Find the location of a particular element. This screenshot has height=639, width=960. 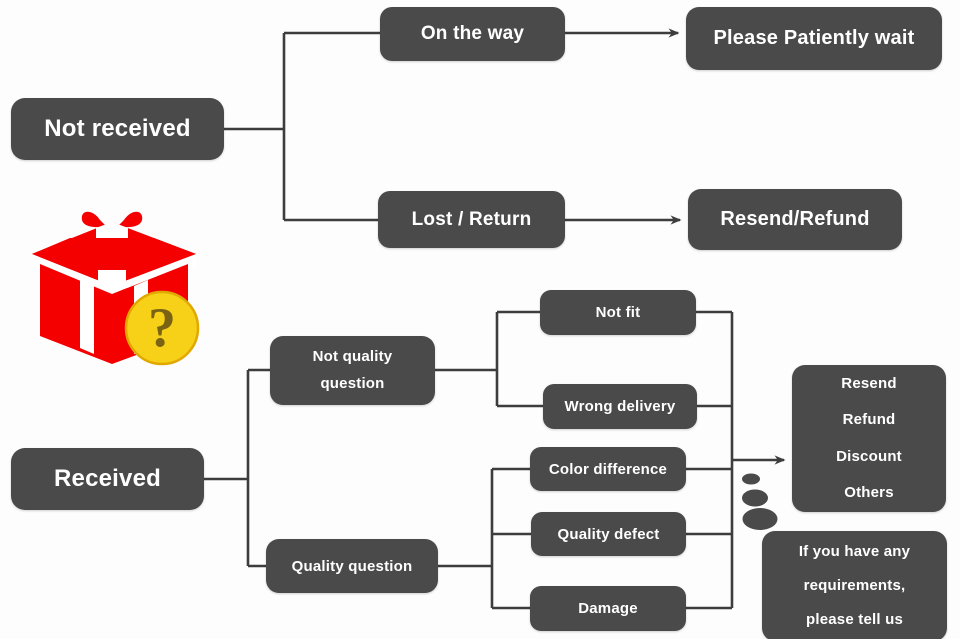

node-label: On the way is located at coordinates (472, 33).